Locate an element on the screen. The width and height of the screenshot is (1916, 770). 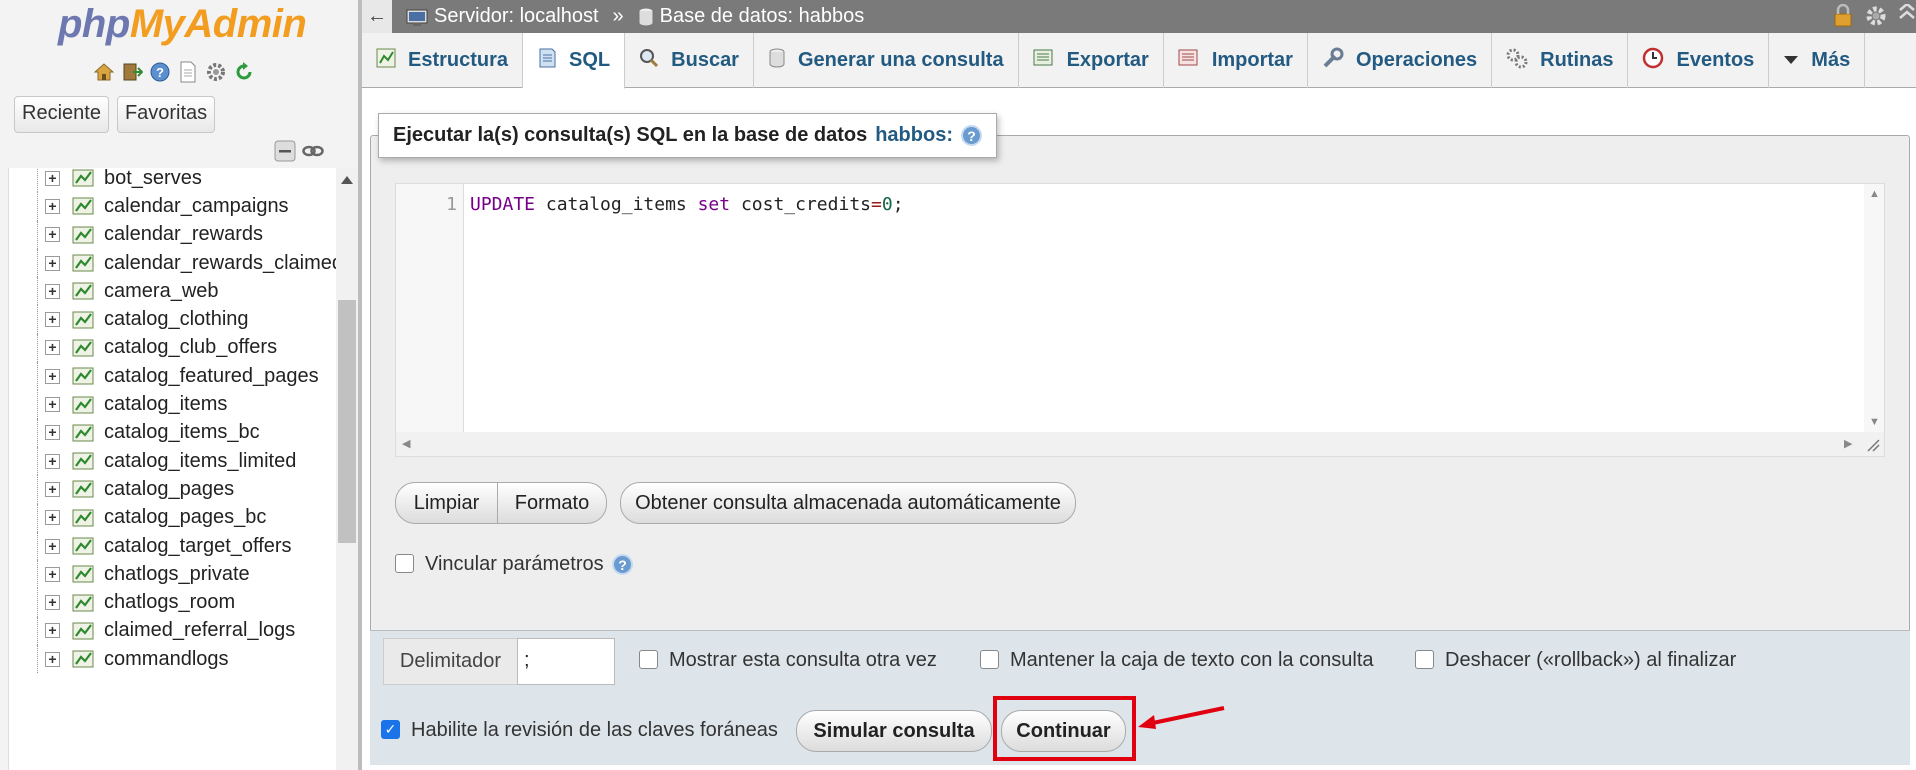
legend-db-link: habbos: is located at coordinates (914, 135).